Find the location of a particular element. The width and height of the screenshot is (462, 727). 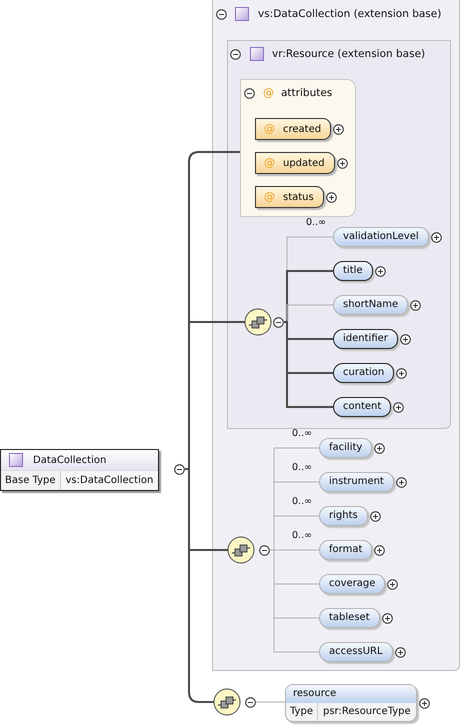

type-value: psr:ResourceType is located at coordinates (367, 712).